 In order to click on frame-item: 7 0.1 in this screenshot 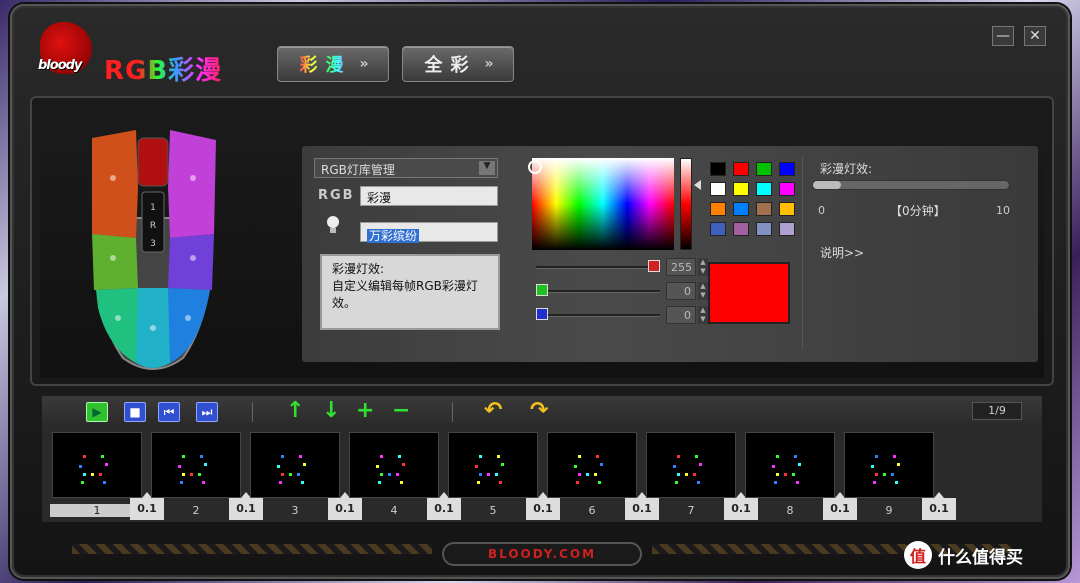, I will do `click(701, 474)`.